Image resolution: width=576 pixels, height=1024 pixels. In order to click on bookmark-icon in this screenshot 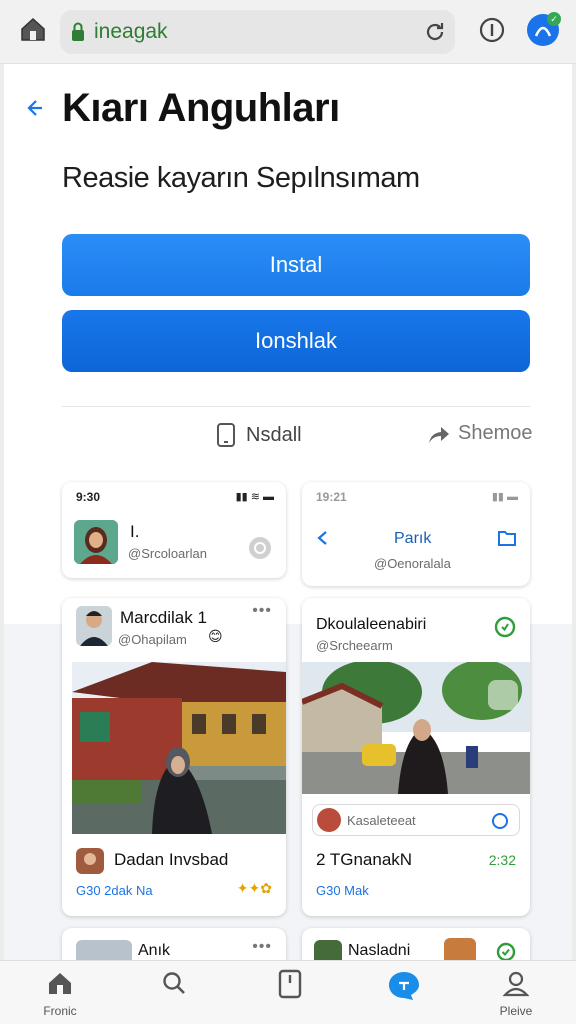, I will do `click(290, 984)`.